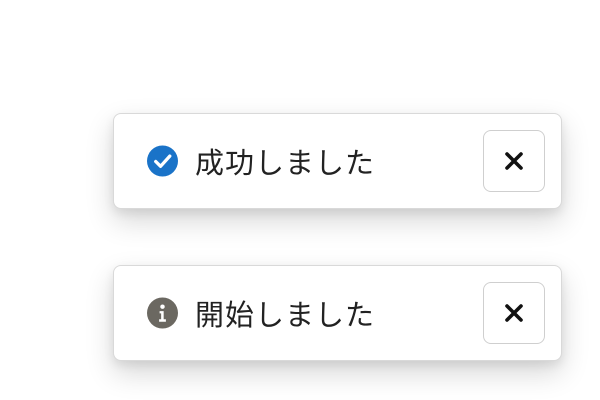 This screenshot has width=600, height=400. I want to click on toast-message: 成功しました, so click(285, 163).